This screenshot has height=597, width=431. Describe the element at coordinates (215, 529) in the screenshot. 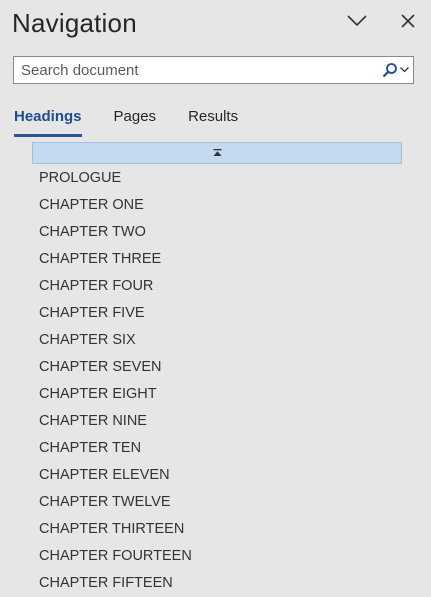

I see `heading-item: CHAPTER THIRTEEN` at that location.